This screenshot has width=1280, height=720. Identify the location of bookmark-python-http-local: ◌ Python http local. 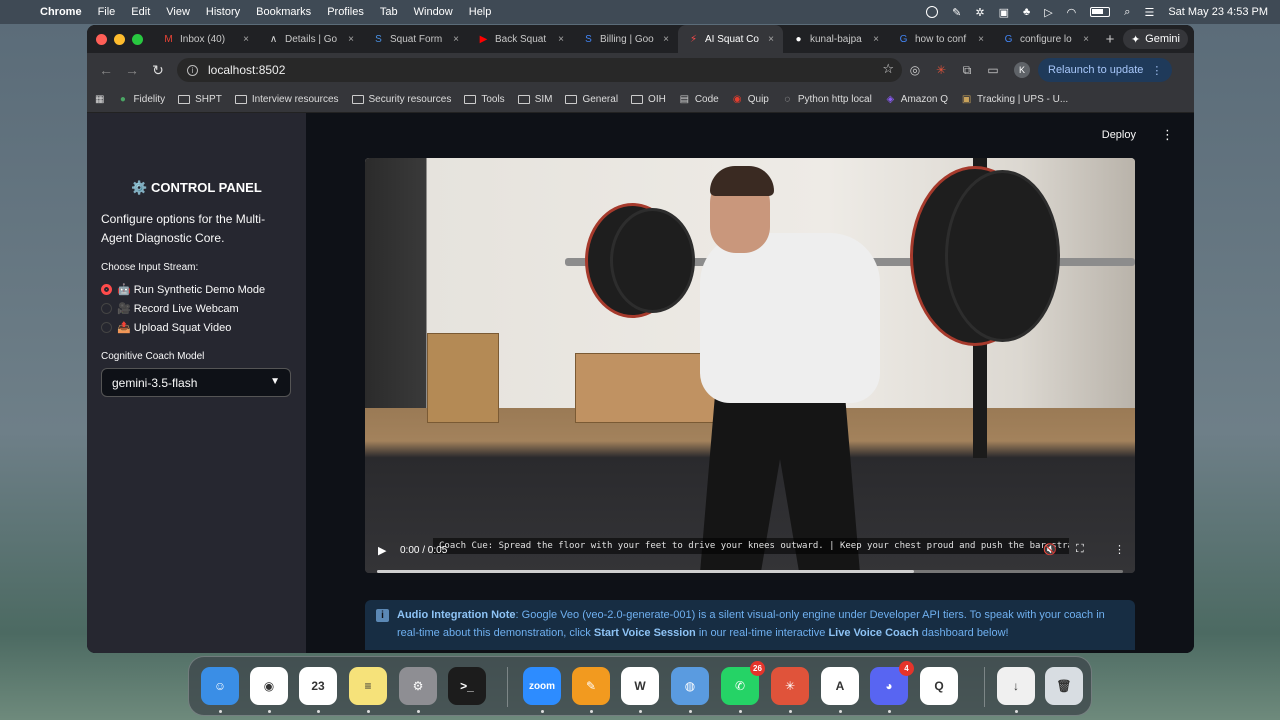
(826, 99).